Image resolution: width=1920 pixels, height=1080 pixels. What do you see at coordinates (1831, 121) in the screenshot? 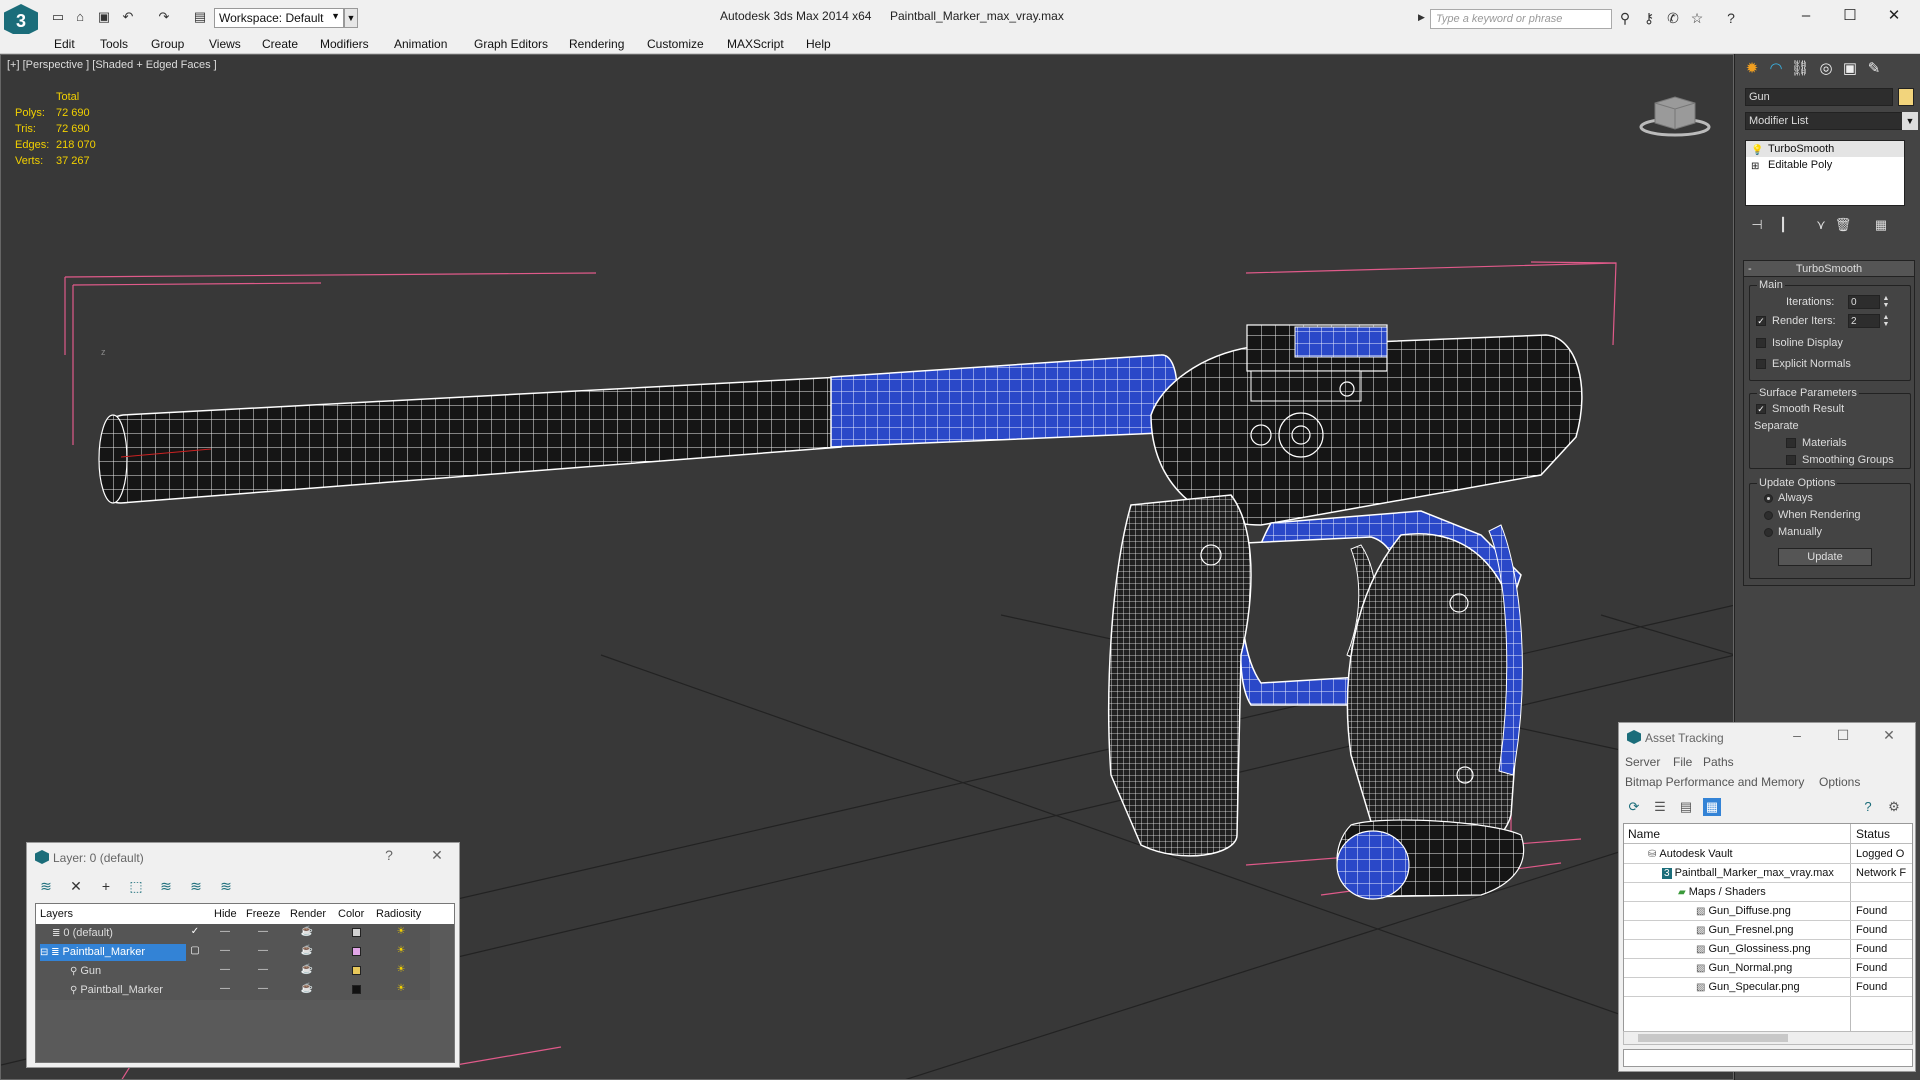
I see `modifier-list-dropdown: Modifier List ▼` at bounding box center [1831, 121].